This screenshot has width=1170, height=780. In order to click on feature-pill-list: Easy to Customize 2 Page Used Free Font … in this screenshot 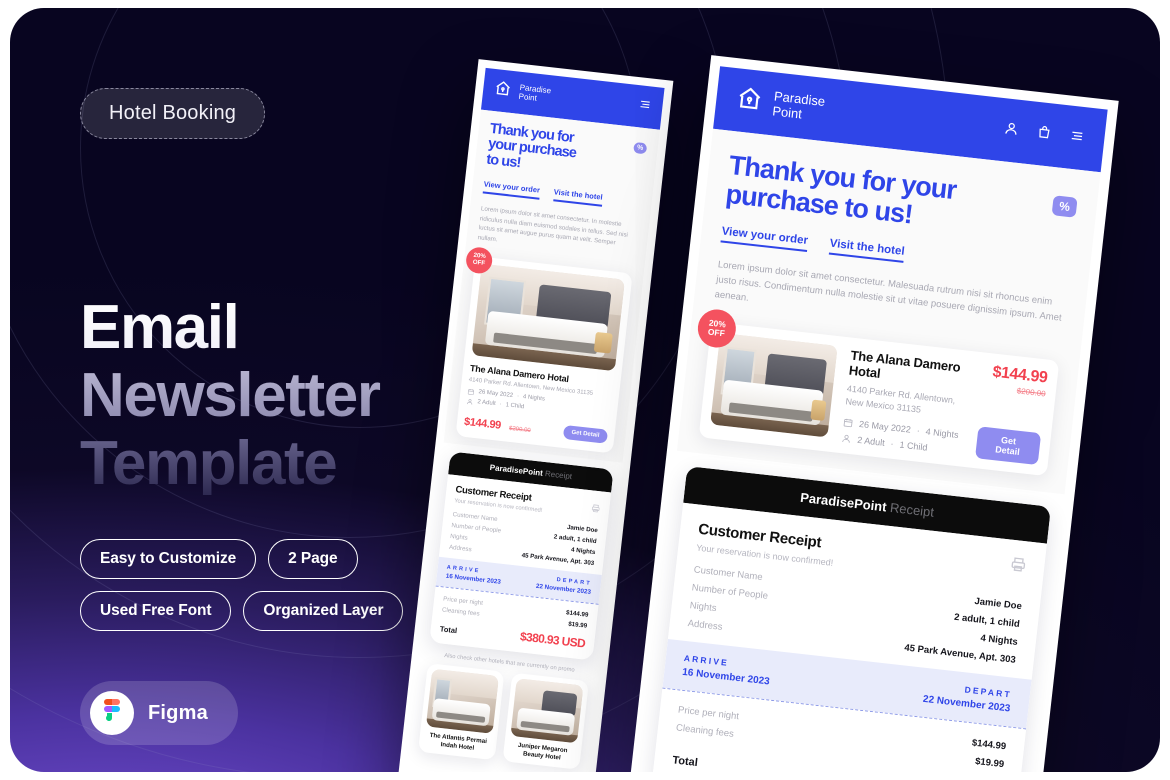, I will do `click(250, 585)`.